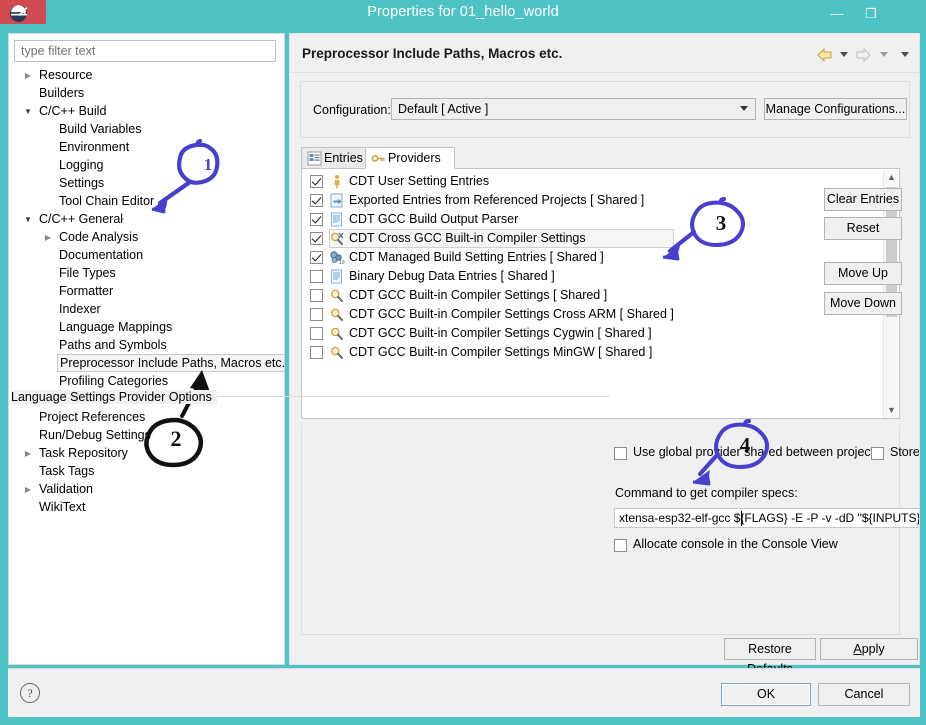  What do you see at coordinates (891, 410) in the screenshot?
I see `chevron-down-icon: ▼` at bounding box center [891, 410].